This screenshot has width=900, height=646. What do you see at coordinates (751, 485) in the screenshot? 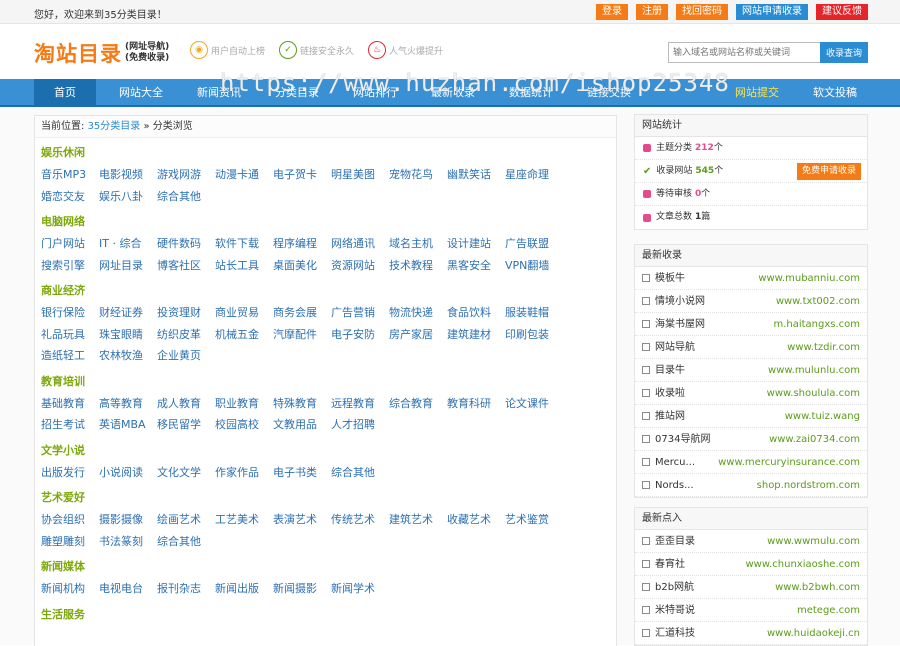
I see `site-row: Nords... shop.nordstrom.com` at bounding box center [751, 485].